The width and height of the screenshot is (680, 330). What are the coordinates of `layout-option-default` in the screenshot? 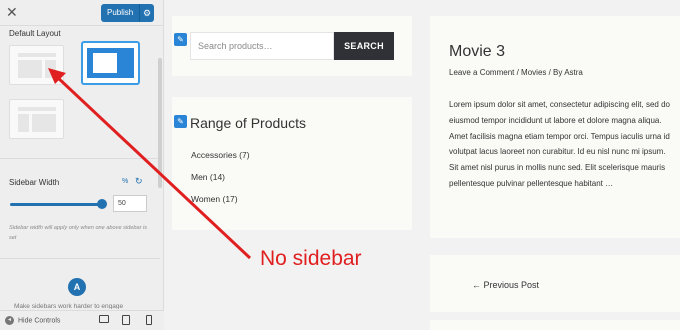 It's located at (36, 65).